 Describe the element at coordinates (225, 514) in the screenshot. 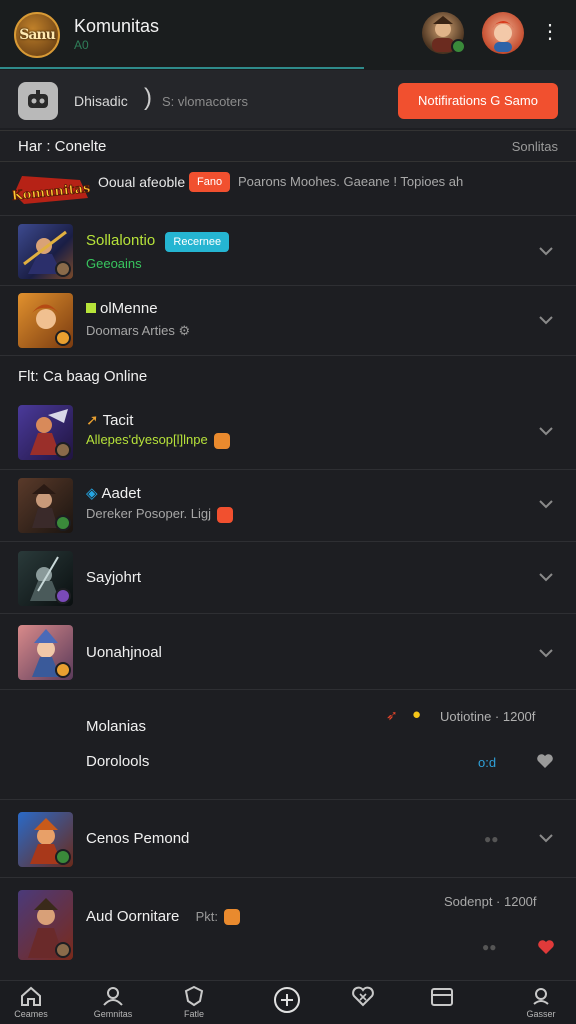

I see `alert-icon` at that location.